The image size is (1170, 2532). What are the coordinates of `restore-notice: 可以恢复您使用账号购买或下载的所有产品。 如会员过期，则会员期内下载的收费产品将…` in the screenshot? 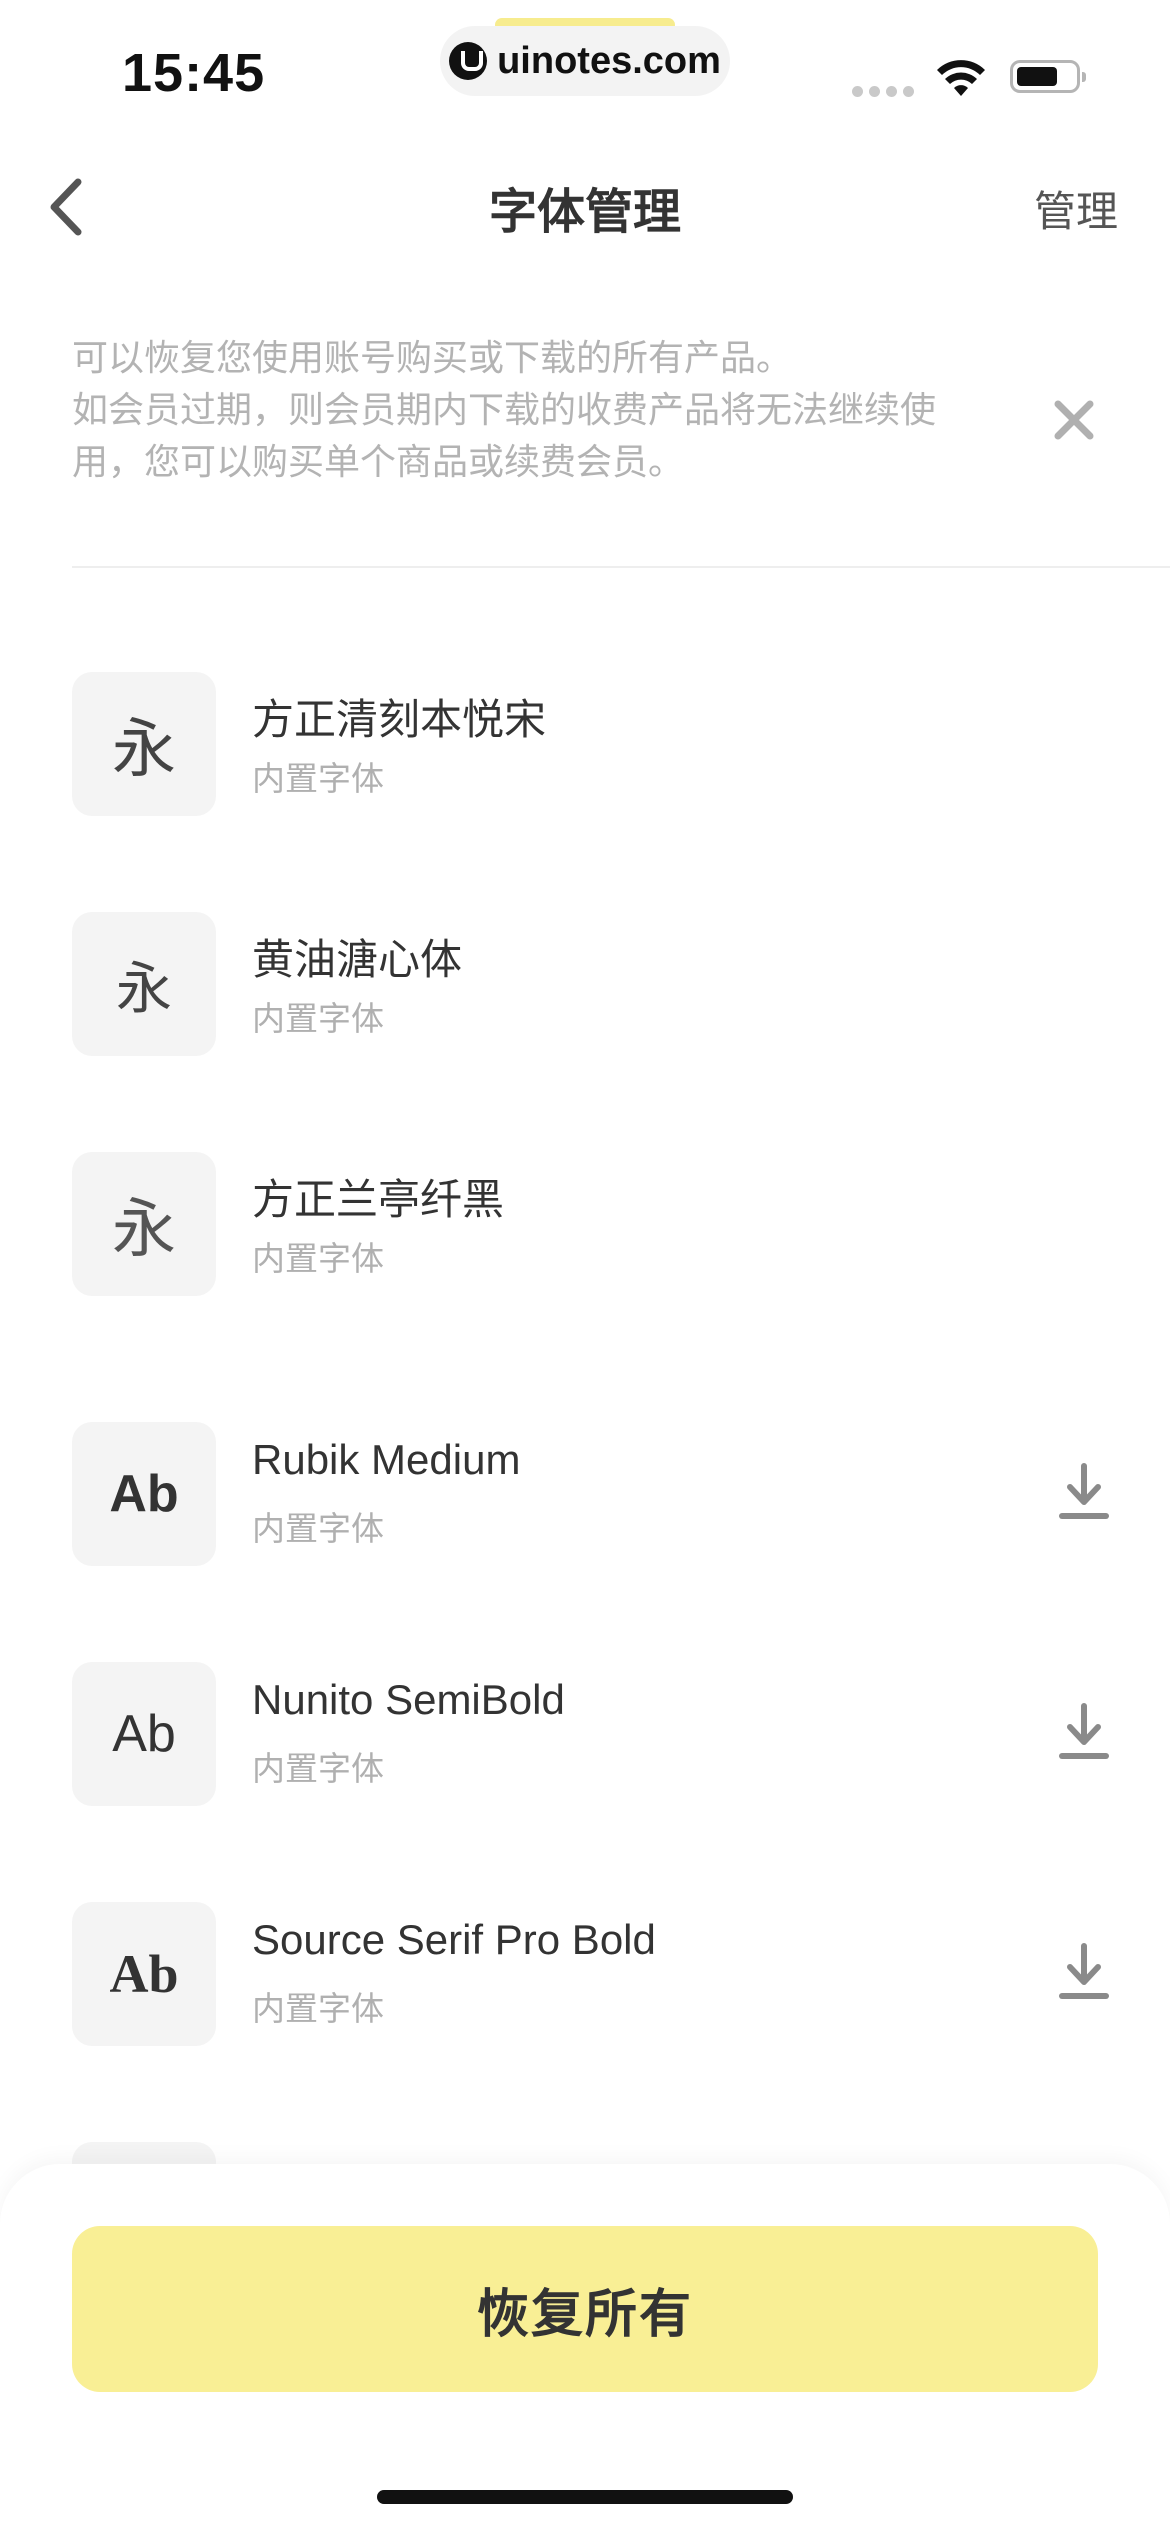 It's located at (522, 410).